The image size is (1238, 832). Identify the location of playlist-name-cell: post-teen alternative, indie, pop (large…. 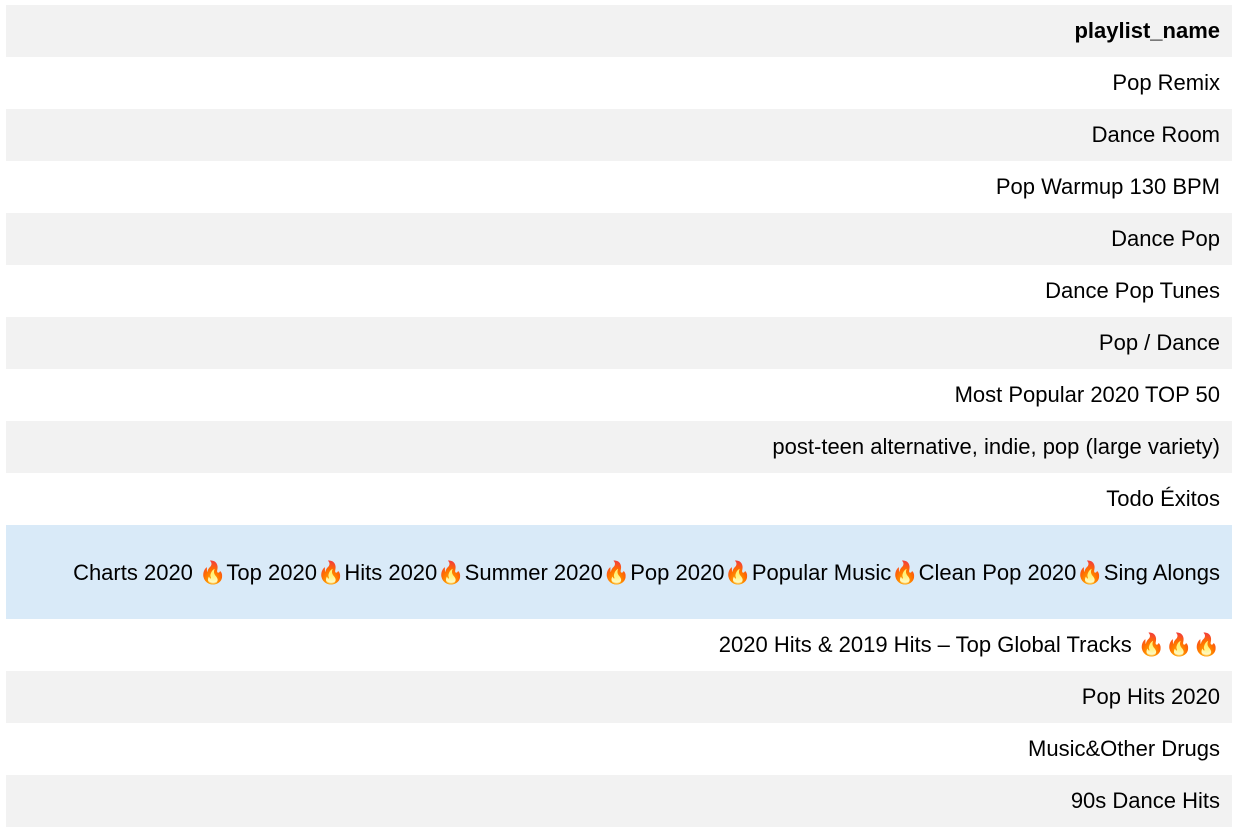
(619, 447).